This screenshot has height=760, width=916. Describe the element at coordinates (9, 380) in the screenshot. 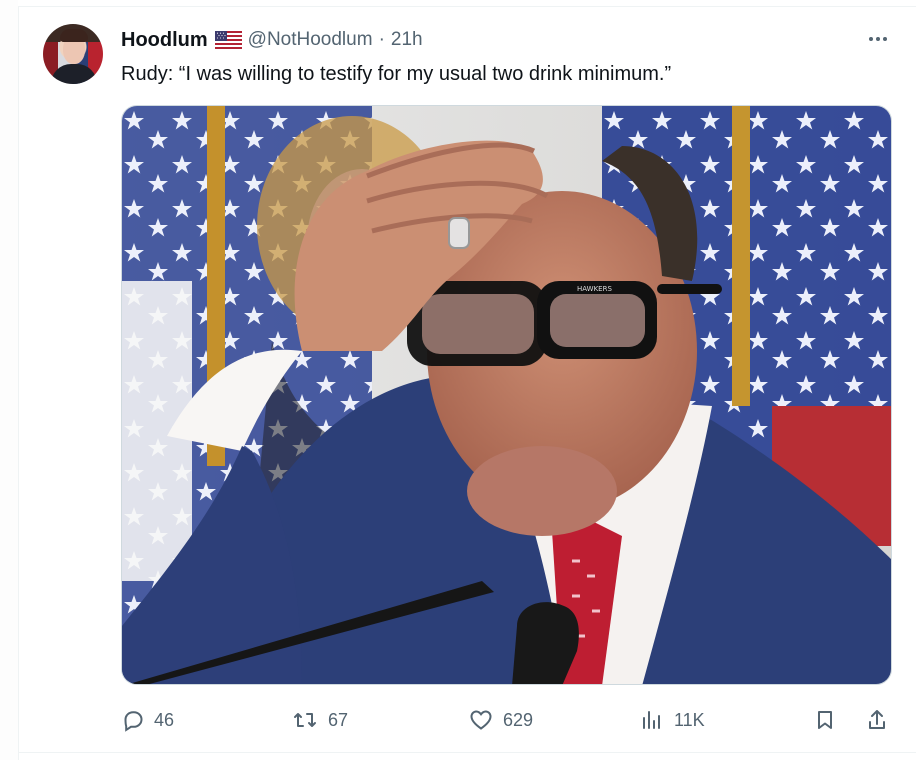

I see `left-gutter` at that location.